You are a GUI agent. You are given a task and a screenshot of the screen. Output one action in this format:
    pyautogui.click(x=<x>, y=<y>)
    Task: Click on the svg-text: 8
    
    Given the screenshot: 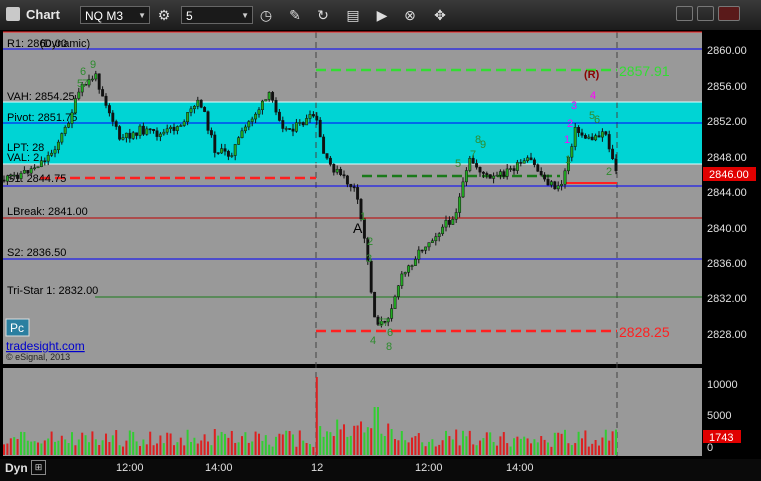 What is the action you would take?
    pyautogui.click(x=389, y=347)
    